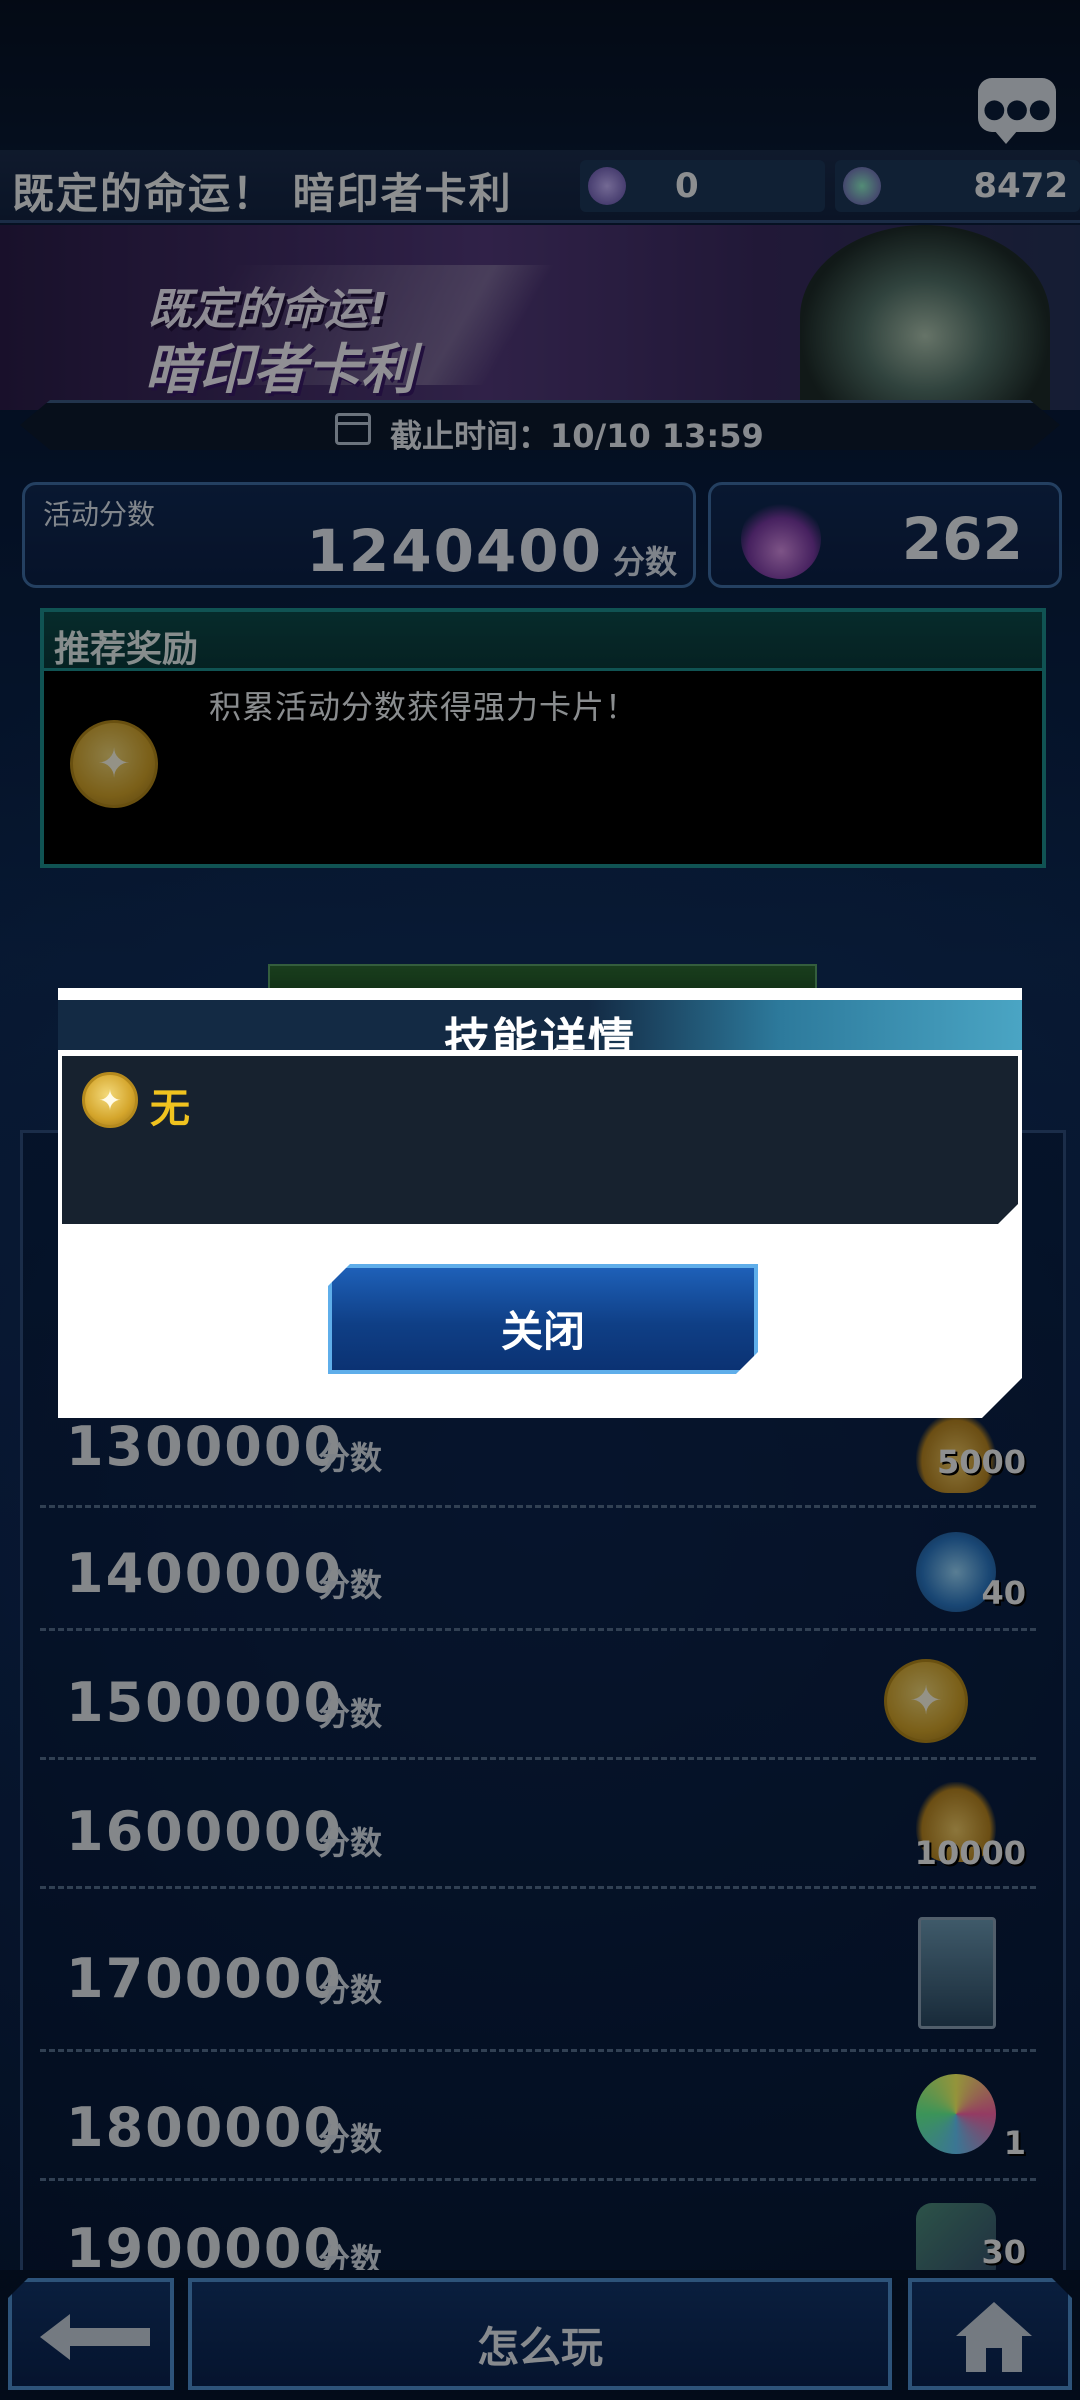 This screenshot has height=2400, width=1080. I want to click on skill-coin-icon: ✦, so click(110, 1100).